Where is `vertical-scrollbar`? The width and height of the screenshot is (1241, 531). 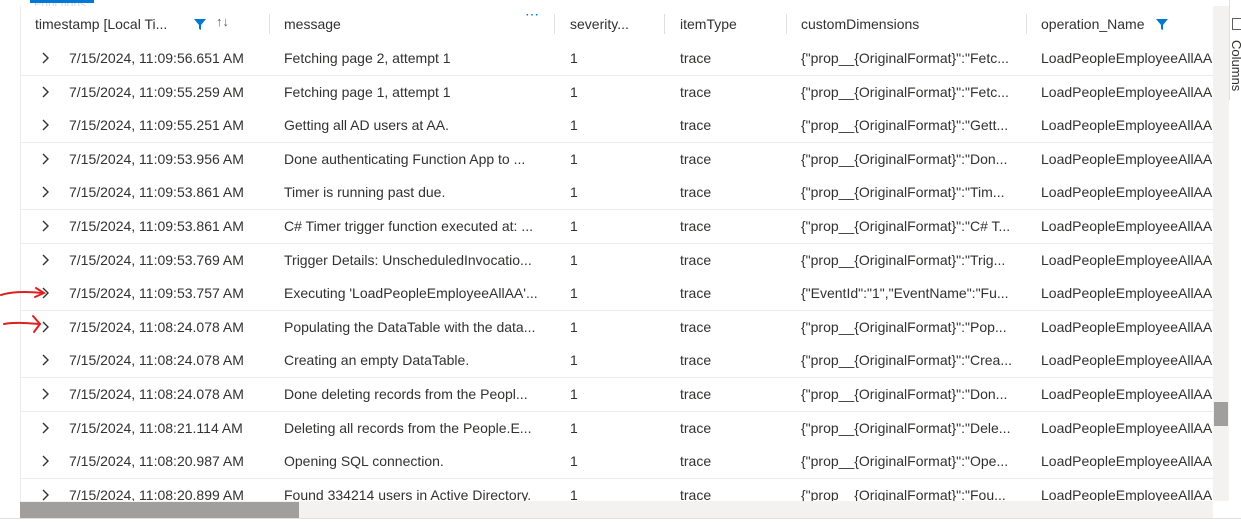 vertical-scrollbar is located at coordinates (1221, 253).